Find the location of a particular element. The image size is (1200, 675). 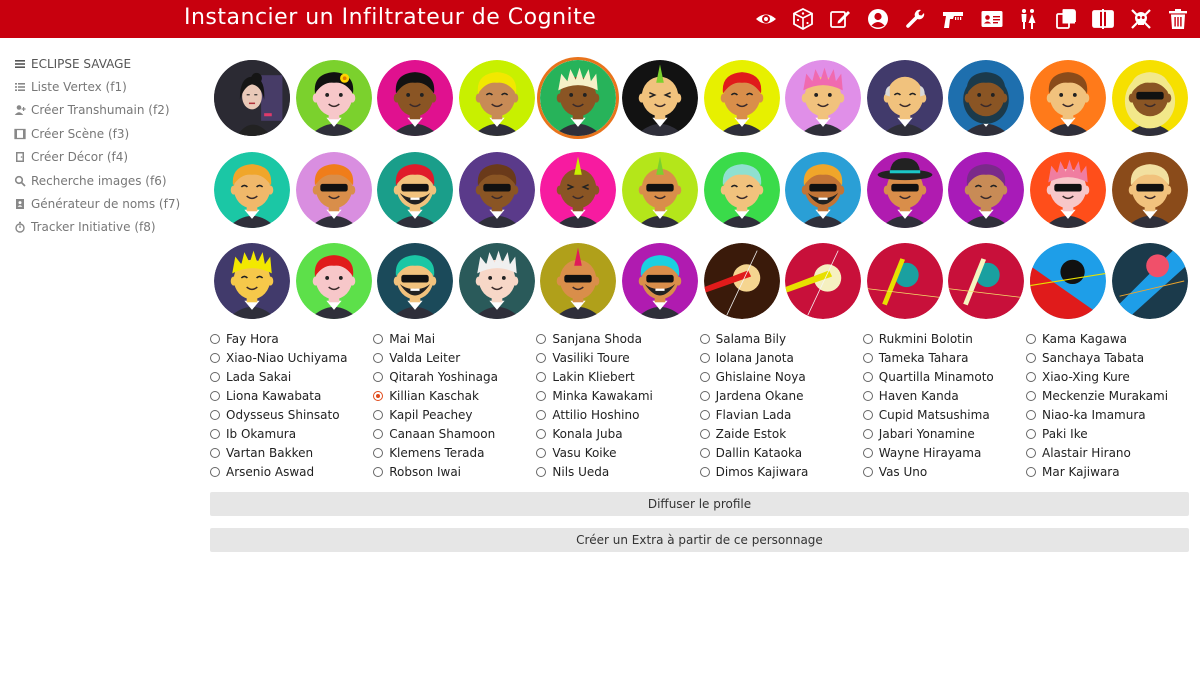

people-icon is located at coordinates (1028, 19).